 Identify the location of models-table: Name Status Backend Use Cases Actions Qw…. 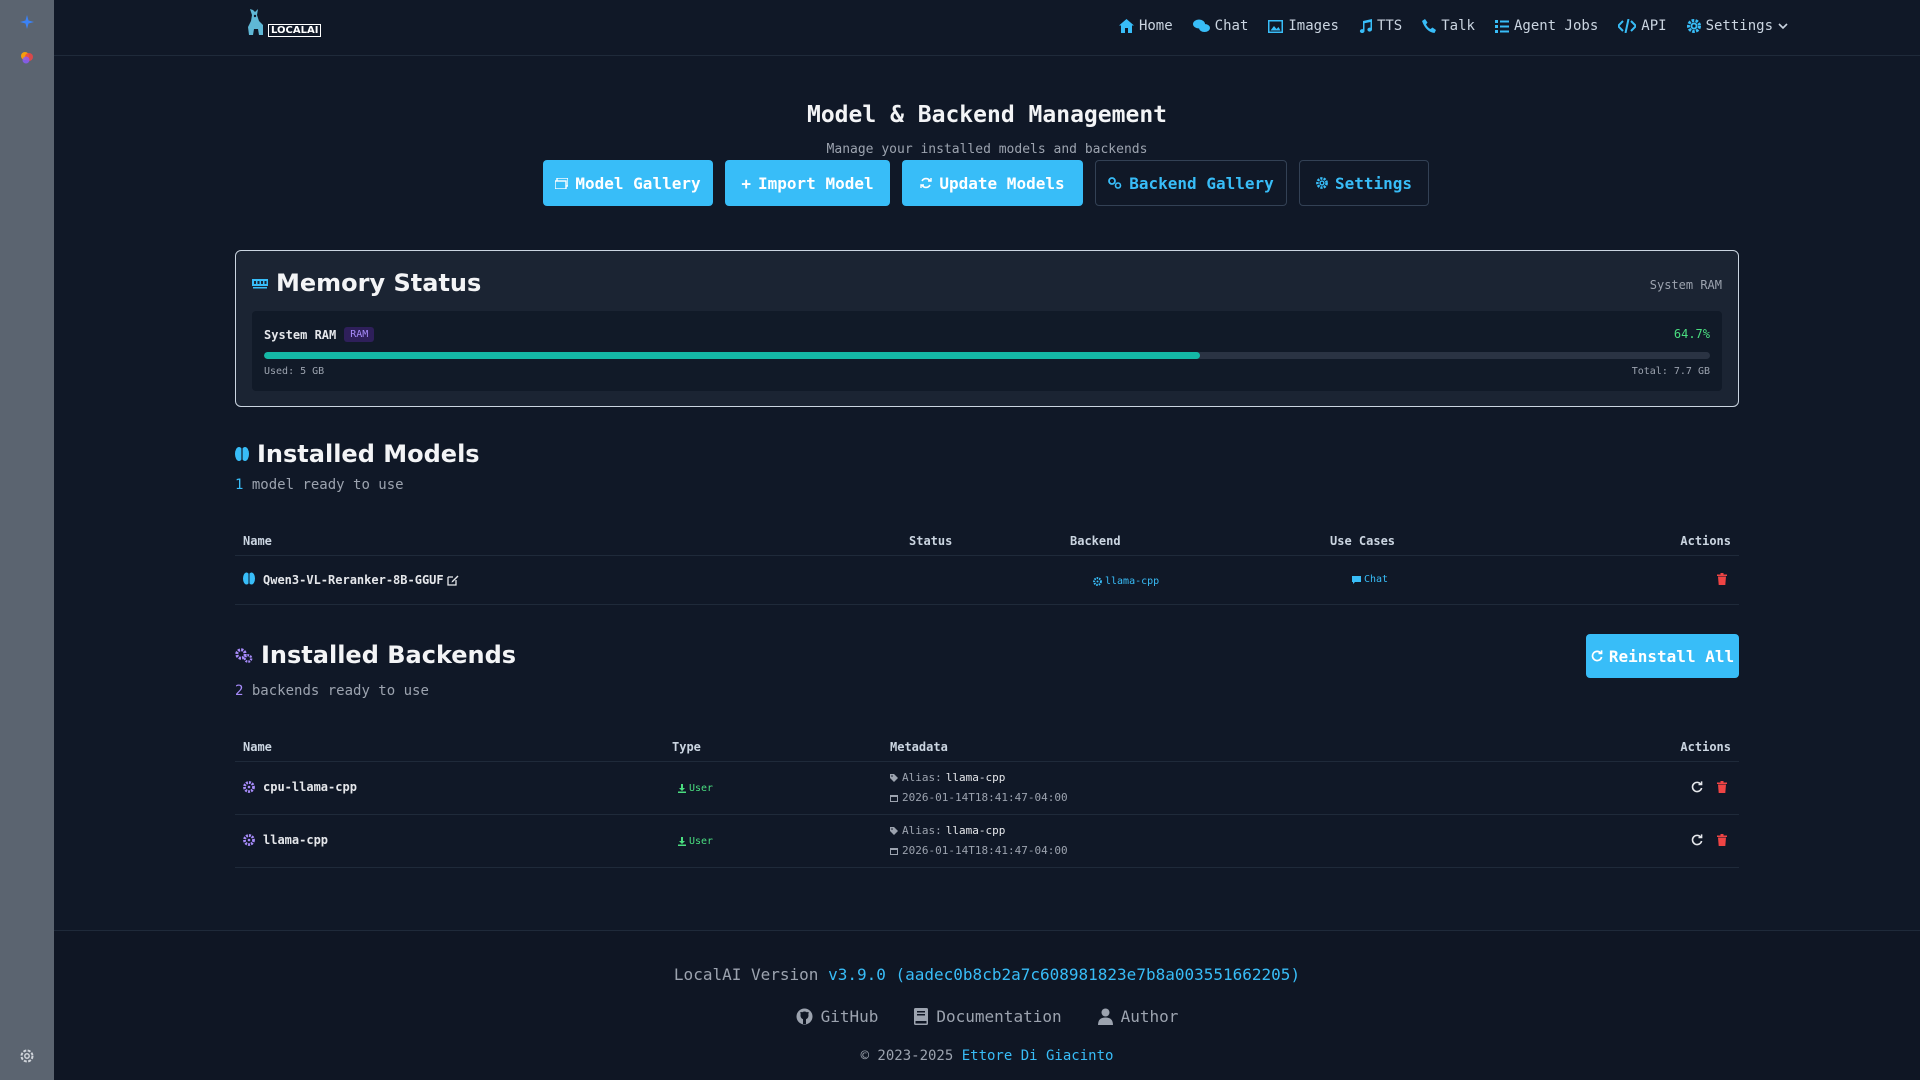
(987, 562).